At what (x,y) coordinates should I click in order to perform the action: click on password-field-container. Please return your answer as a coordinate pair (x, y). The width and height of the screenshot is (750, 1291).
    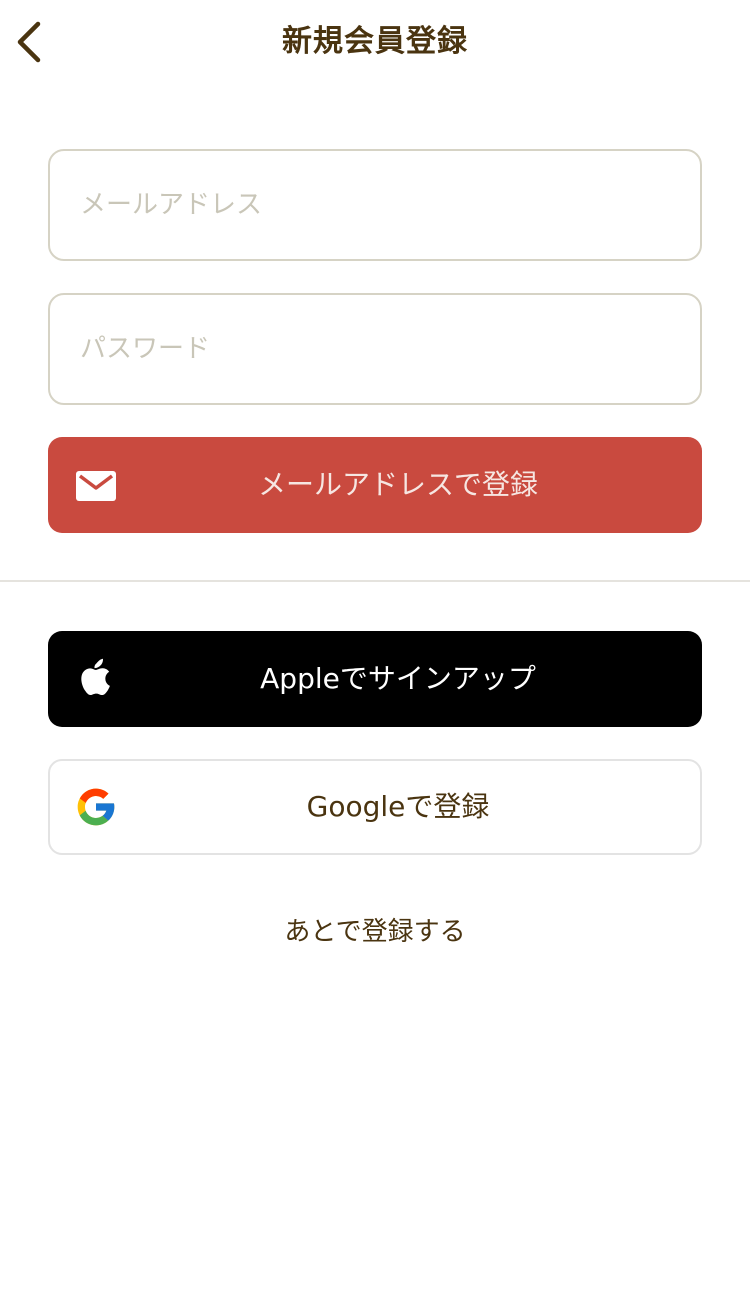
    Looking at the image, I should click on (375, 349).